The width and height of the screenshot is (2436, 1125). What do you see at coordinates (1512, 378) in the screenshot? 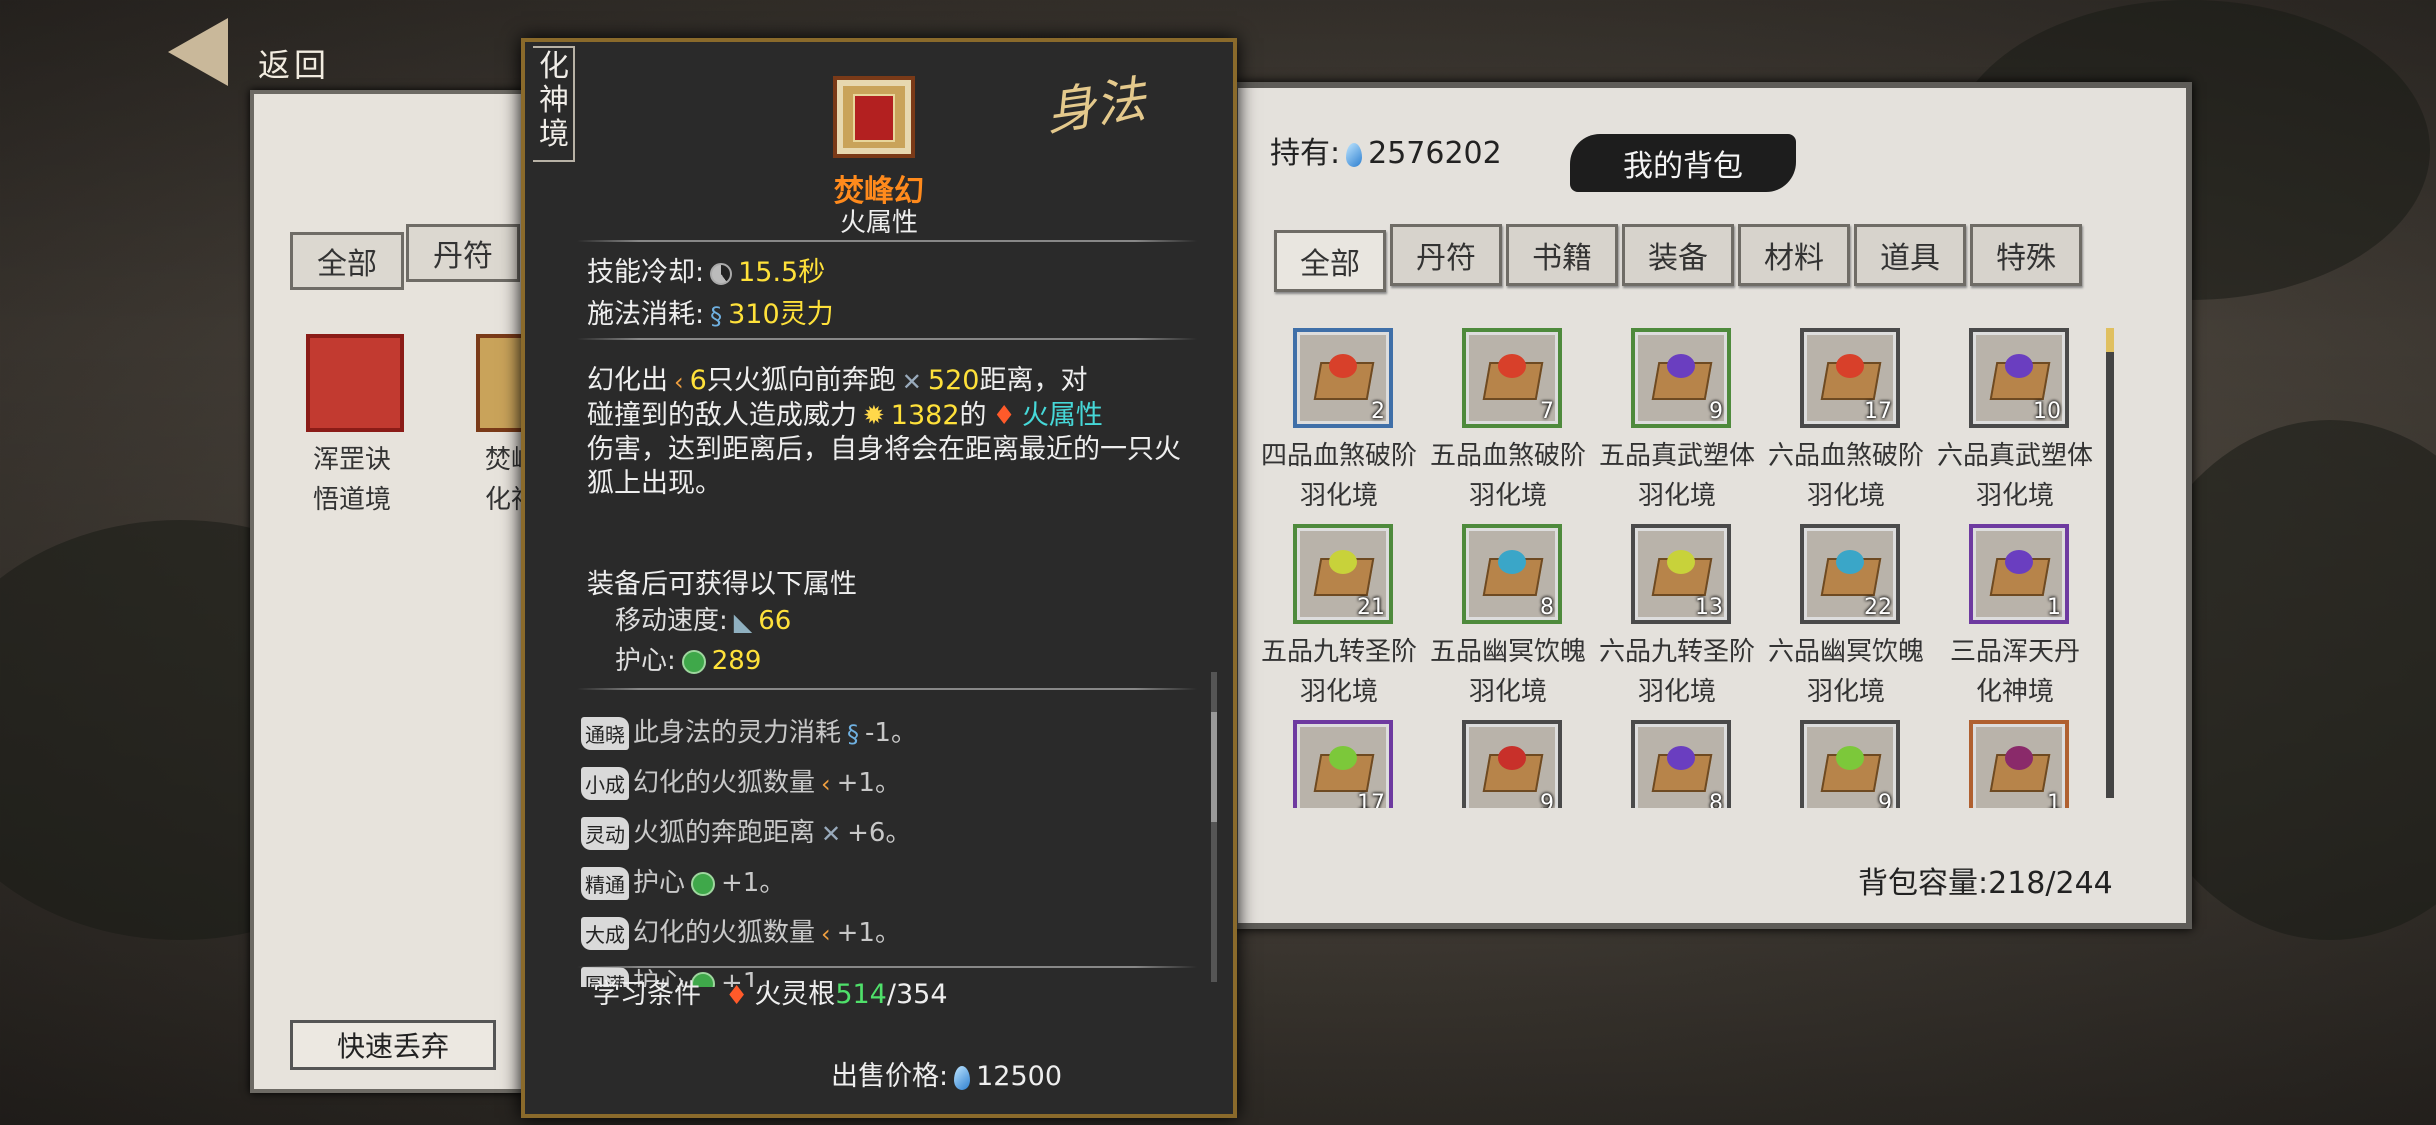
I see `pill-box-icon: 7` at bounding box center [1512, 378].